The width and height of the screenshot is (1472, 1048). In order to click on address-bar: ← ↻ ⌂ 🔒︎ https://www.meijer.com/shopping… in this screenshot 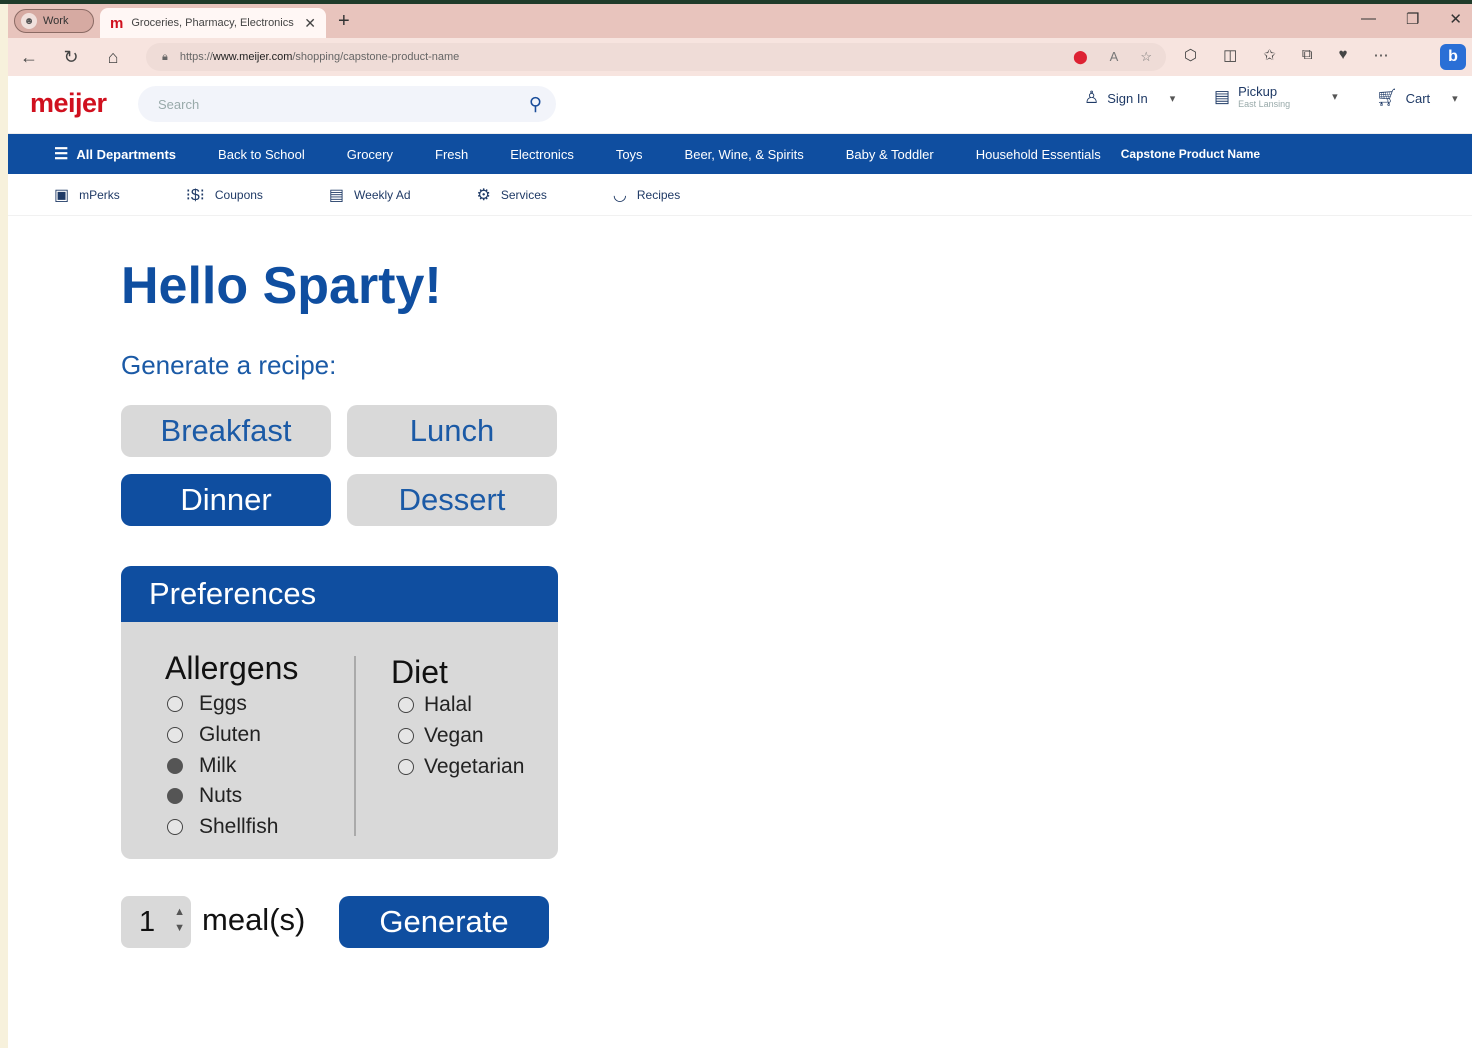, I will do `click(740, 57)`.